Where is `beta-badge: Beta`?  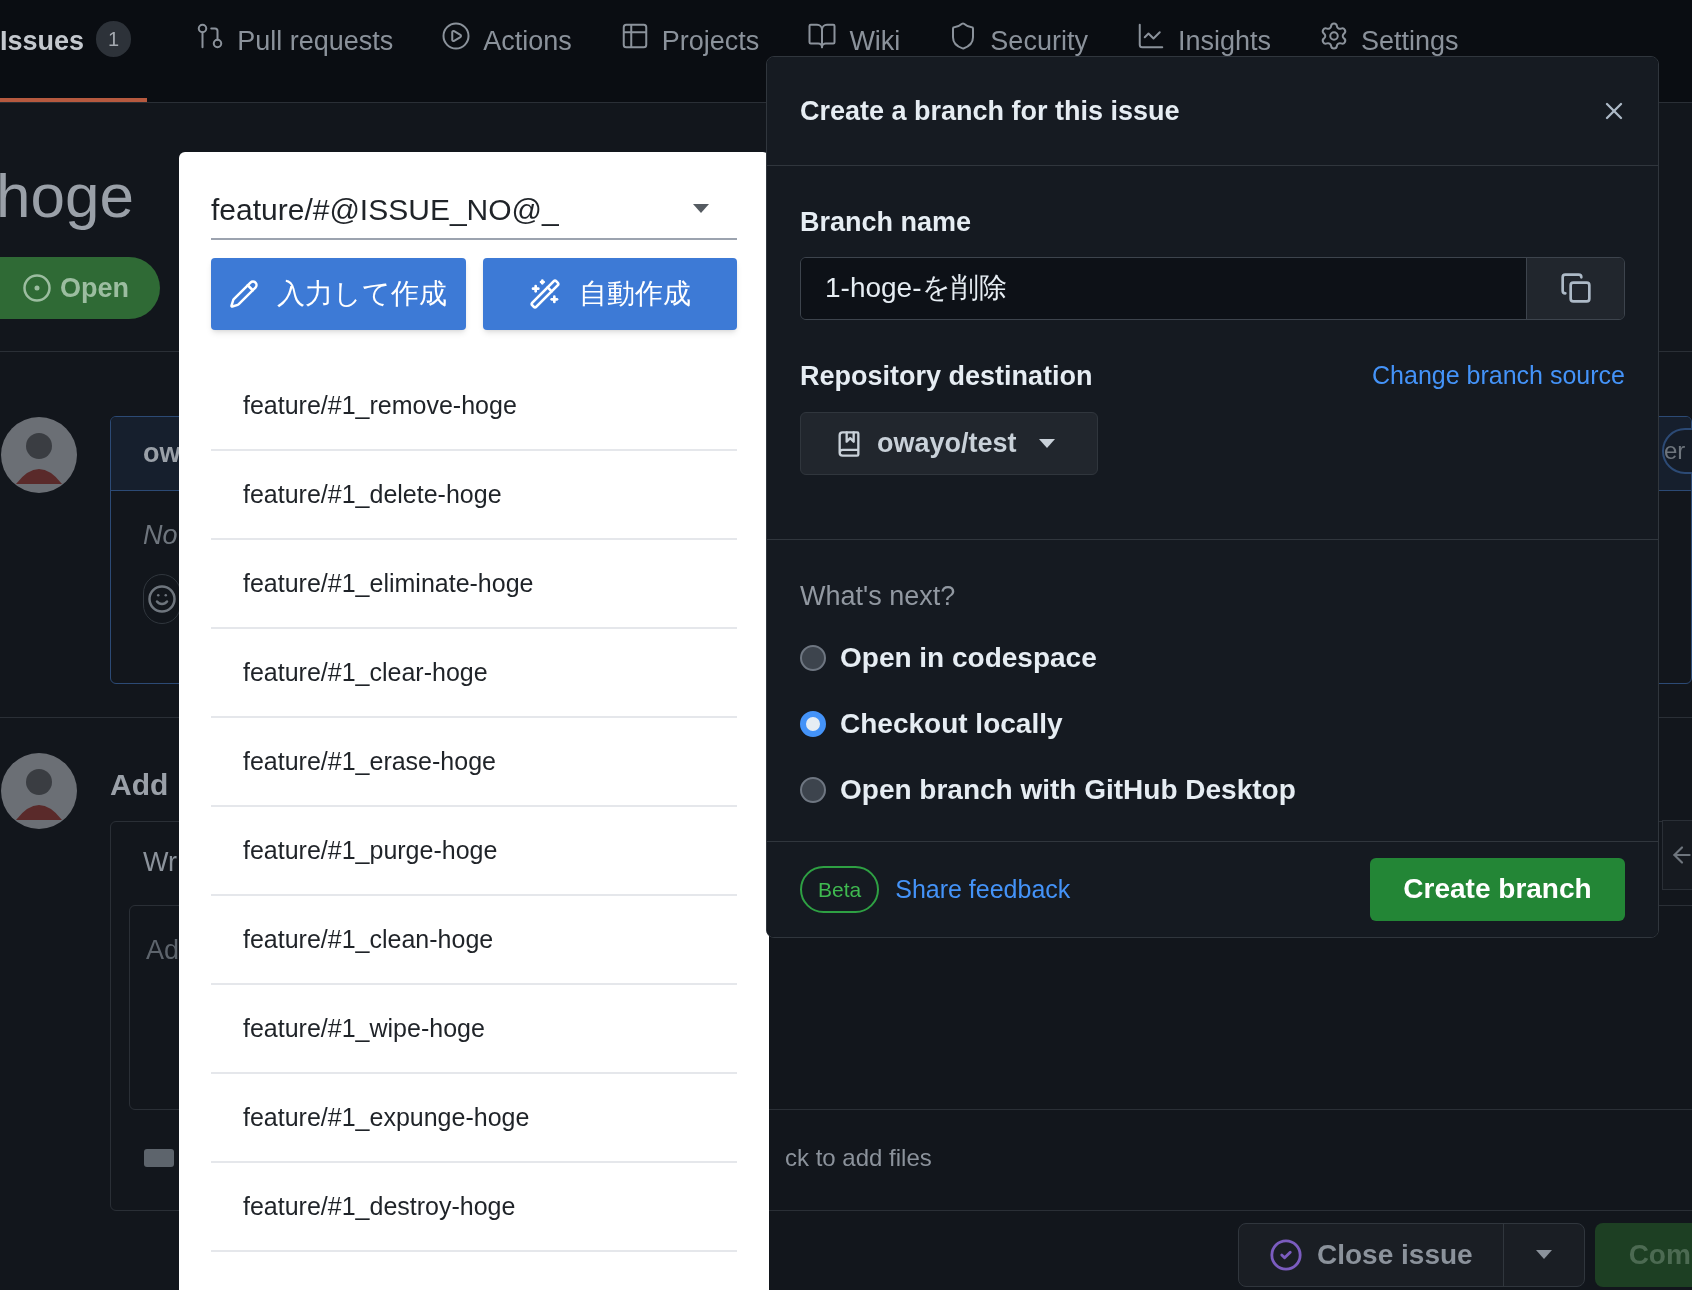
beta-badge: Beta is located at coordinates (840, 889).